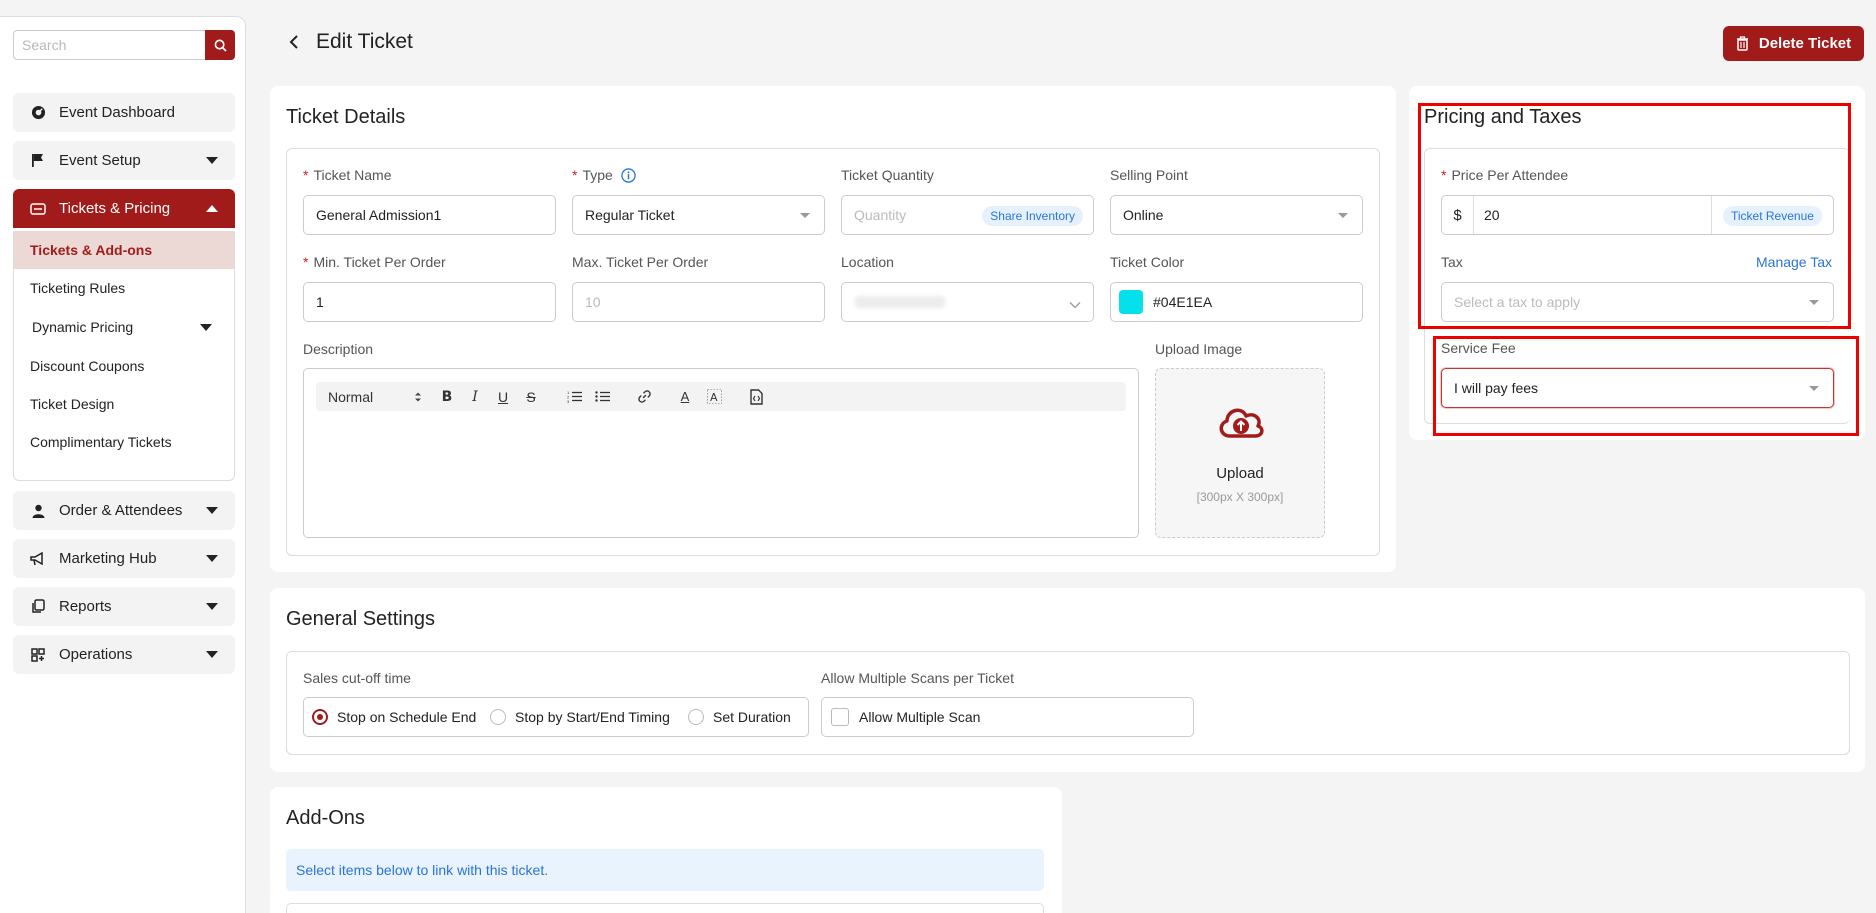 Image resolution: width=1876 pixels, height=913 pixels. Describe the element at coordinates (115, 208) in the screenshot. I see `sidebar-item-label: Tickets & Pricing` at that location.